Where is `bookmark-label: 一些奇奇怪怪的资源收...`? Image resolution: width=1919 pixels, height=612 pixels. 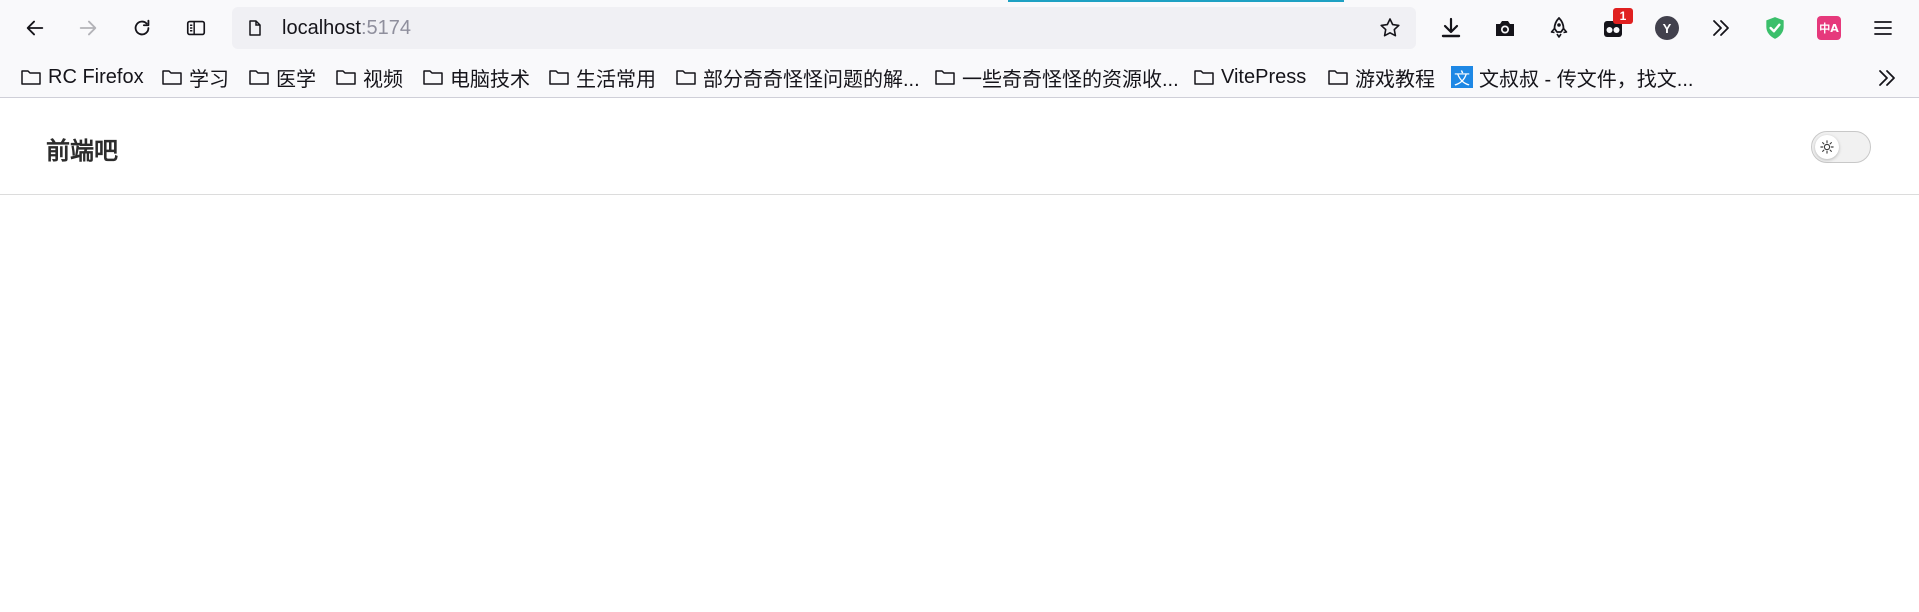 bookmark-label: 一些奇奇怪怪的资源收... is located at coordinates (1070, 79).